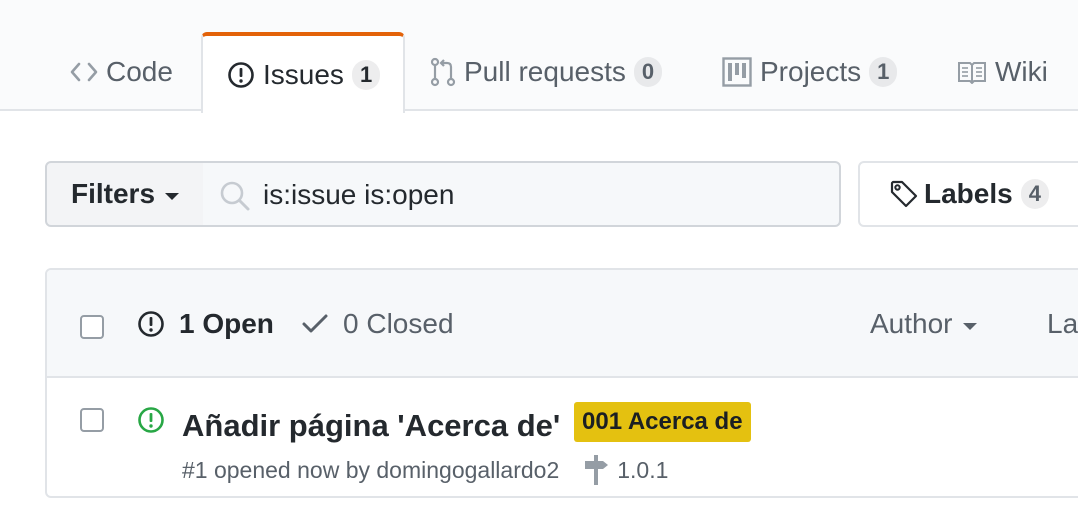 The image size is (1078, 524). What do you see at coordinates (596, 470) in the screenshot?
I see `milestone-icon` at bounding box center [596, 470].